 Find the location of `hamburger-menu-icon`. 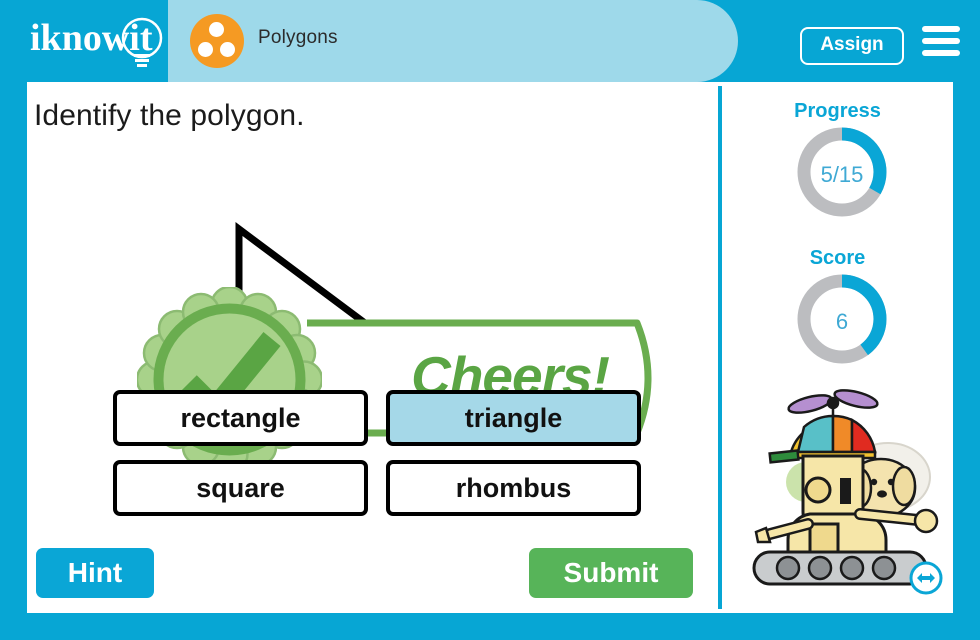

hamburger-menu-icon is located at coordinates (941, 41).